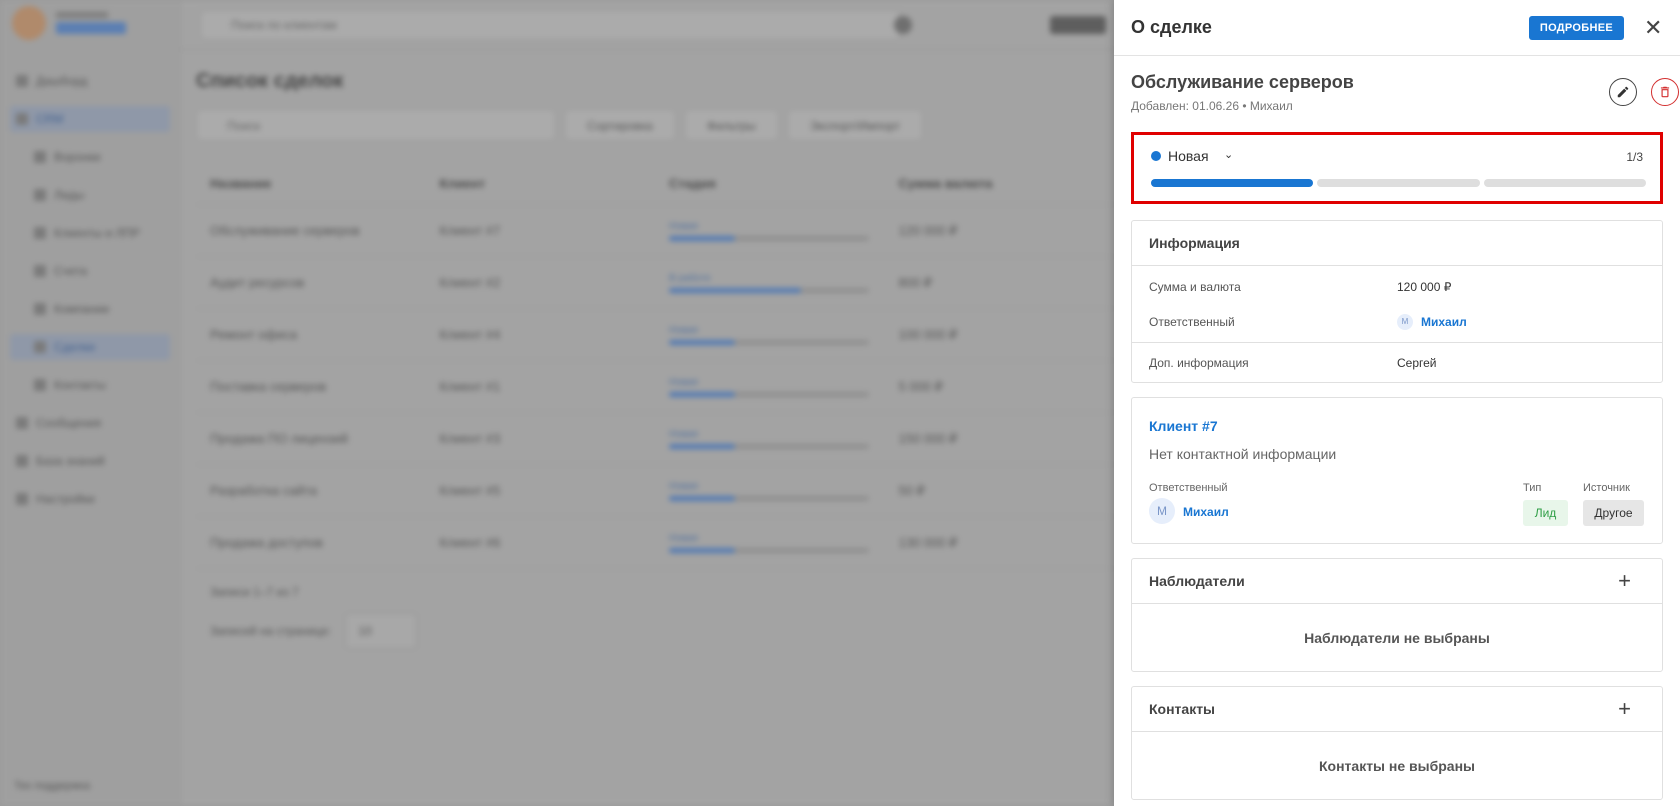 The image size is (1680, 806). Describe the element at coordinates (90, 385) in the screenshot. I see `sidebar-item-contacts: Контакты` at that location.